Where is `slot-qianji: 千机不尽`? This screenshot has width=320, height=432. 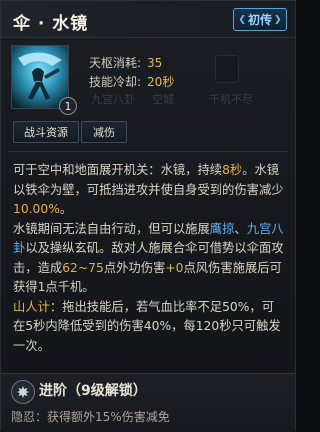
slot-qianji: 千机不尽 is located at coordinates (231, 99).